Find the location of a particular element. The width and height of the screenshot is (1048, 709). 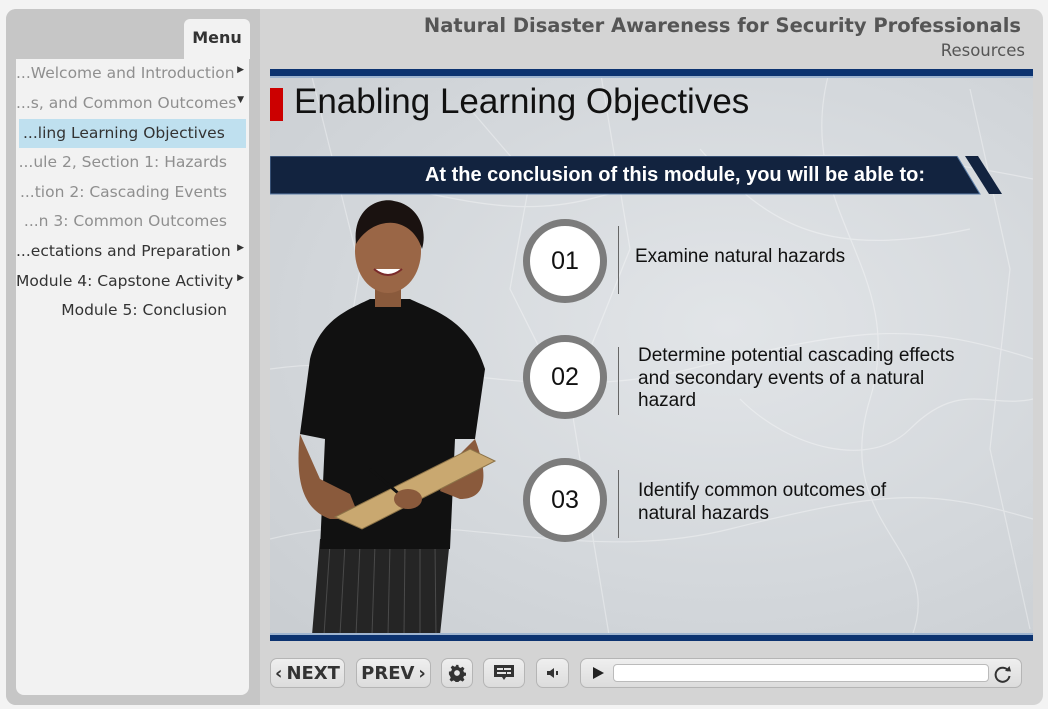

sidebar-item: ...tion 2: Cascading Events is located at coordinates (132, 192).